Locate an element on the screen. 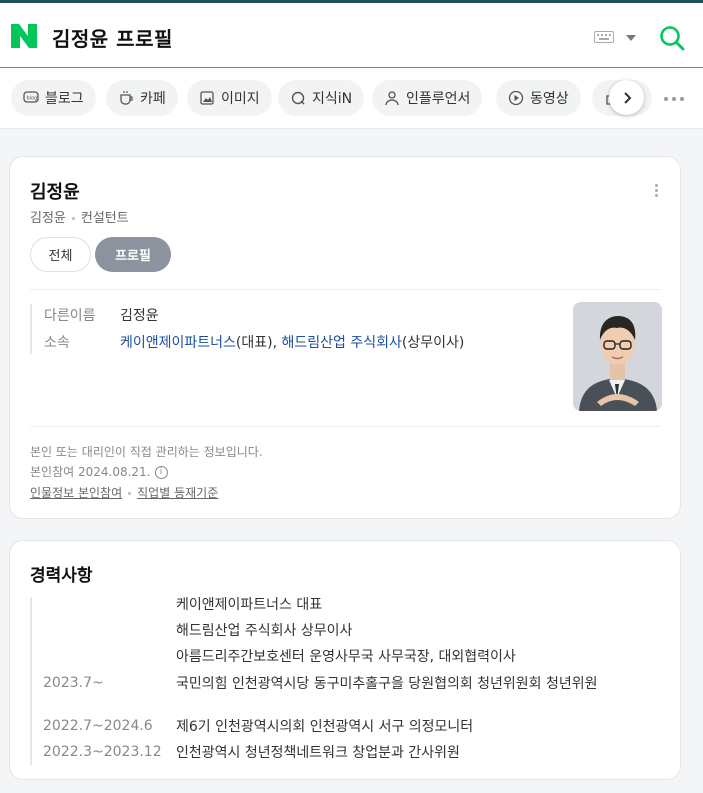 Image resolution: width=703 pixels, height=793 pixels. profile-job: 컨설턴트 is located at coordinates (104, 218).